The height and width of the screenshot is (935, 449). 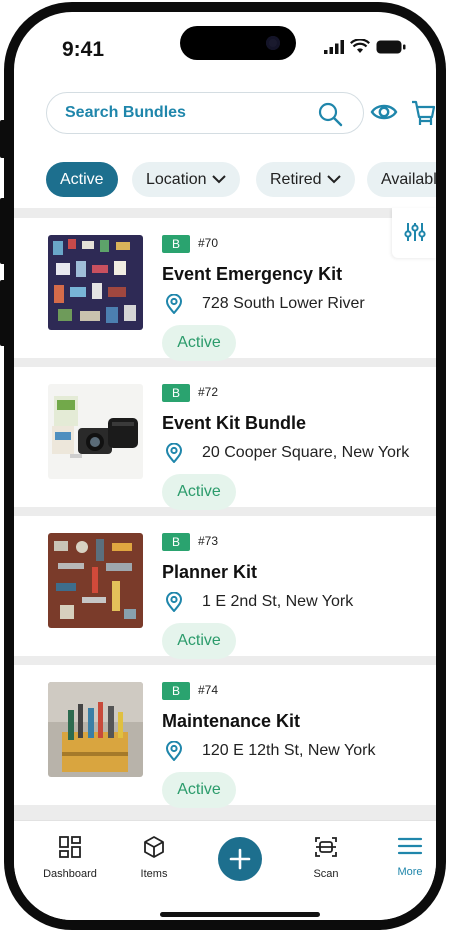 What do you see at coordinates (210, 572) in the screenshot?
I see `bundle-title: Planner Kit` at bounding box center [210, 572].